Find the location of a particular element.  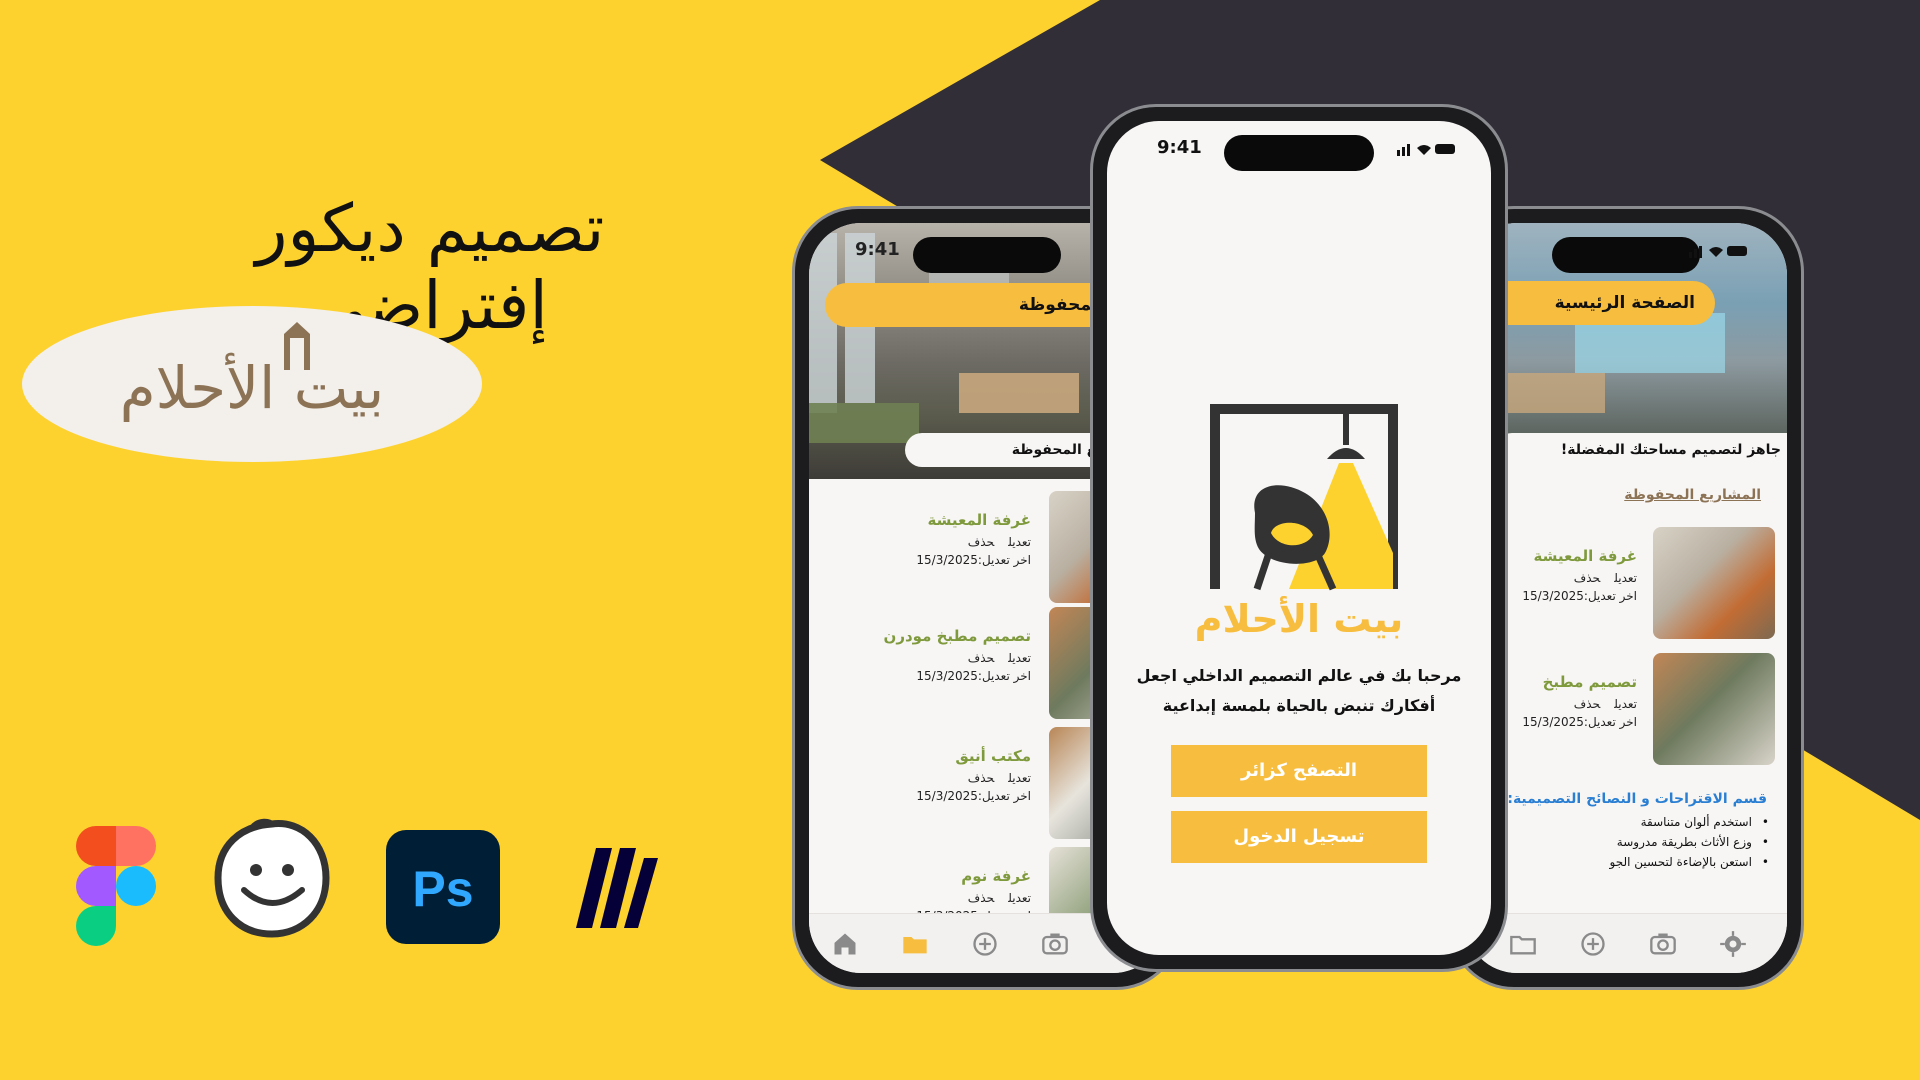

bottom-navbar is located at coordinates (1626, 943).